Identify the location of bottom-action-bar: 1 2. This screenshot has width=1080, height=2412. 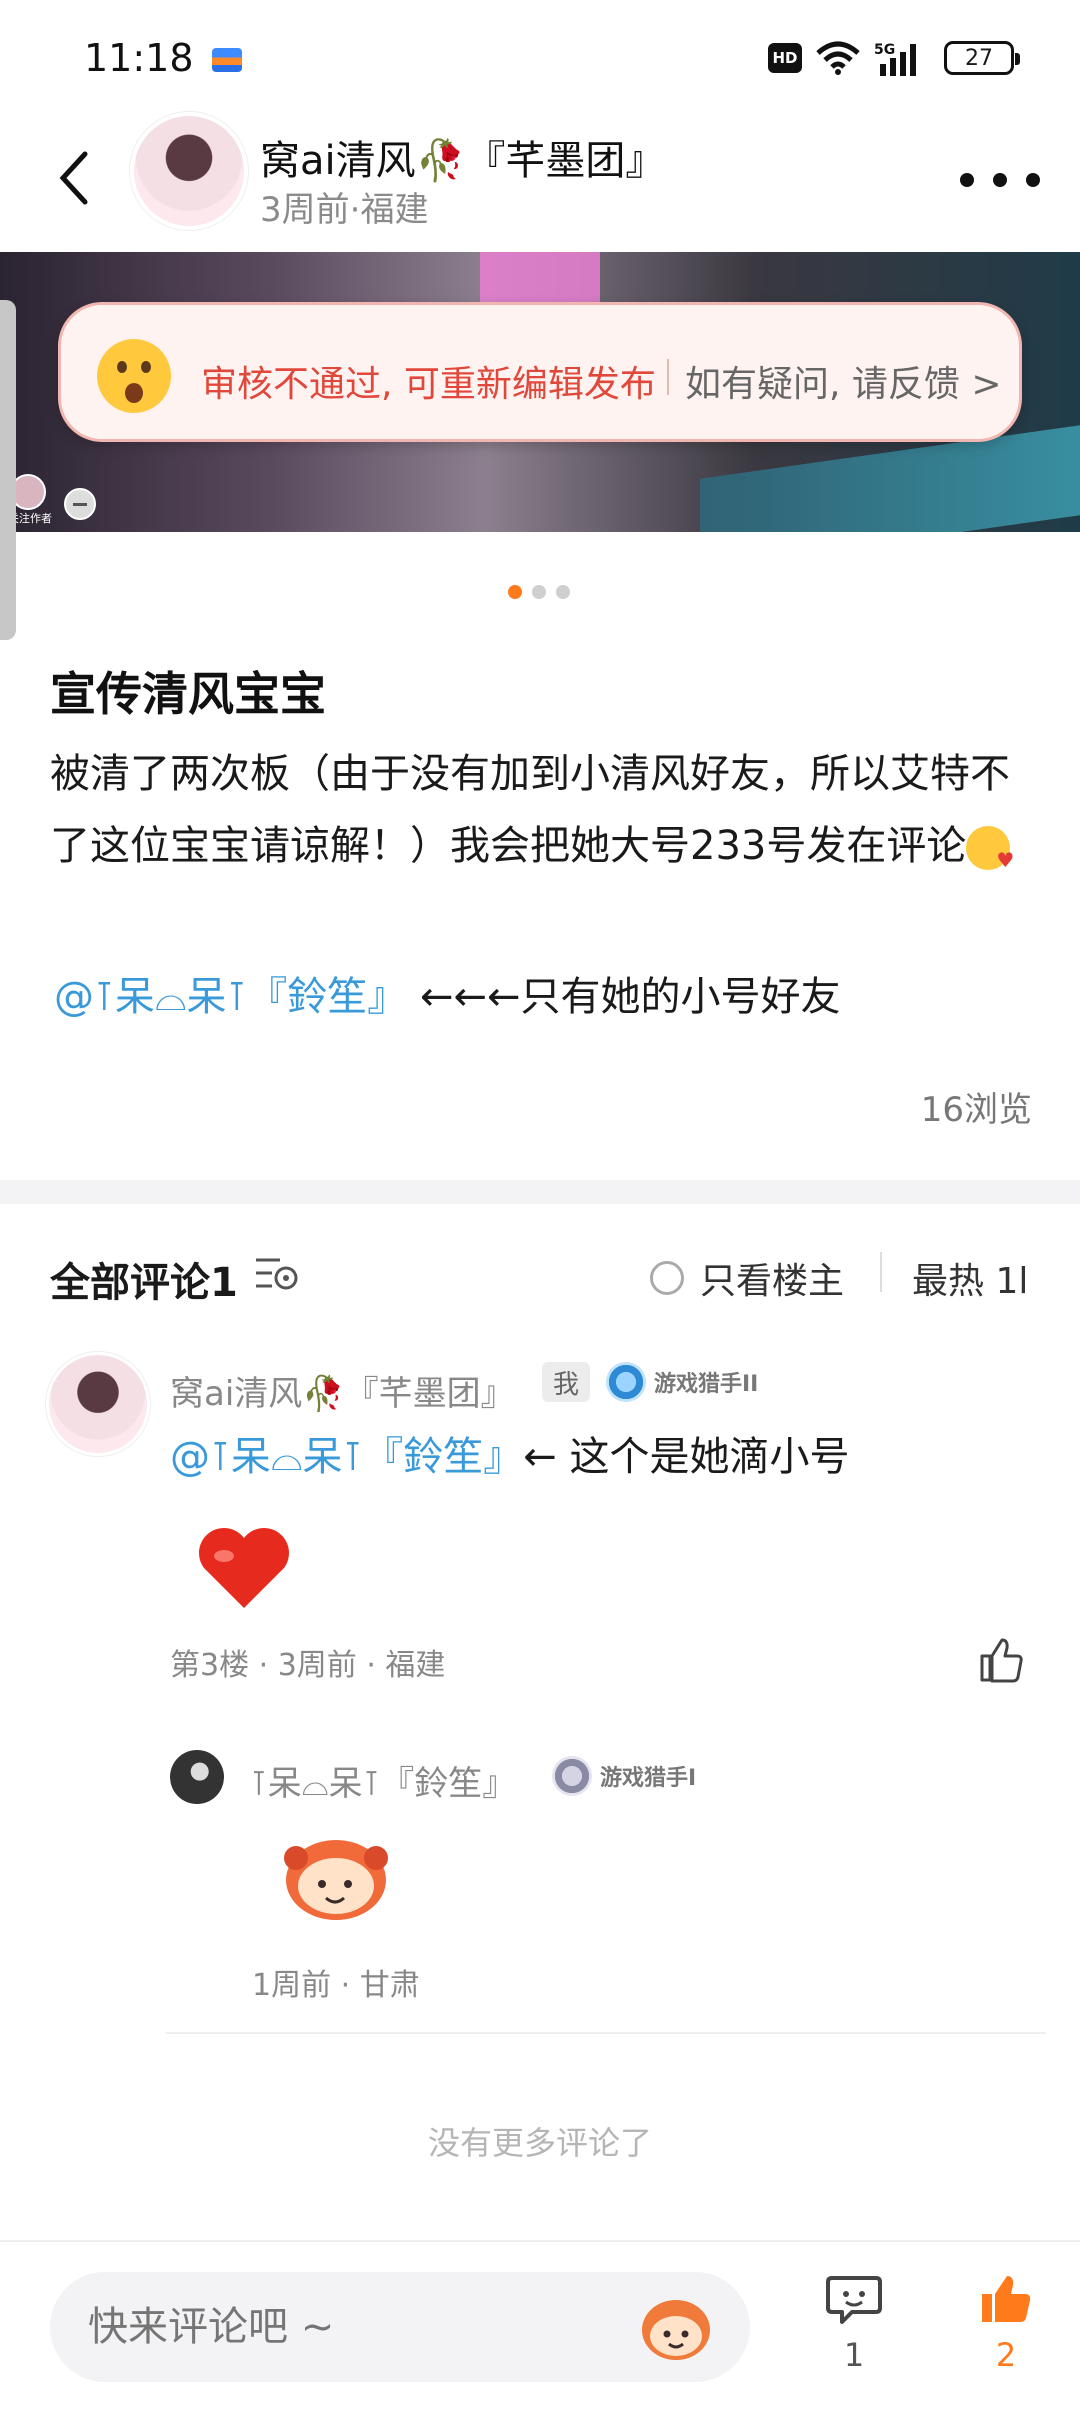
(540, 2326).